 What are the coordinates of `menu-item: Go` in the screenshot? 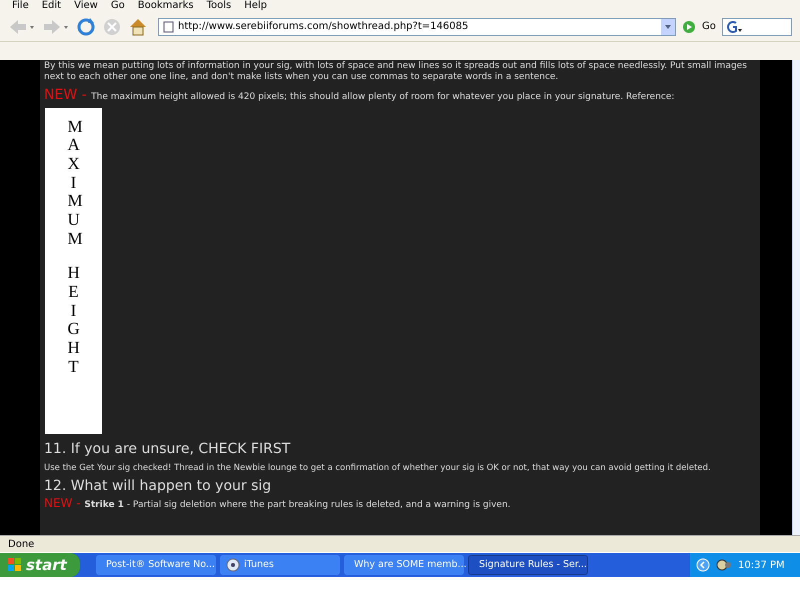 It's located at (117, 6).